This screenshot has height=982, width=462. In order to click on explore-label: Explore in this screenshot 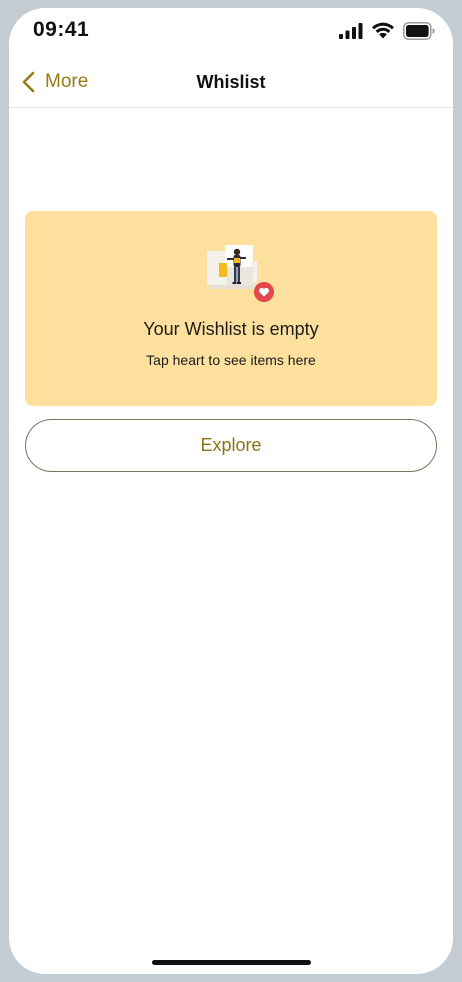, I will do `click(231, 445)`.